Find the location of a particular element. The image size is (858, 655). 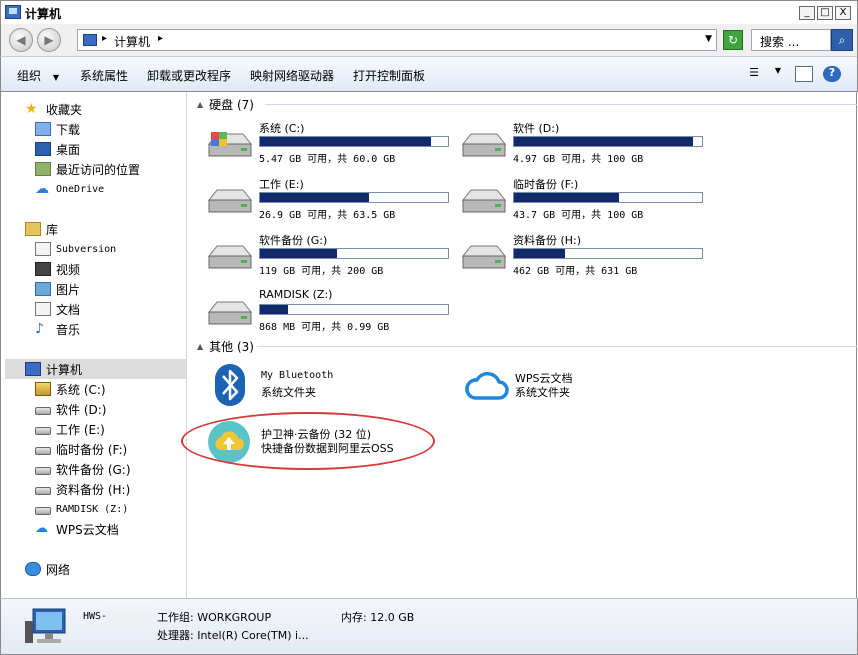

drive-name: 临时备份 (F:) is located at coordinates (546, 184).